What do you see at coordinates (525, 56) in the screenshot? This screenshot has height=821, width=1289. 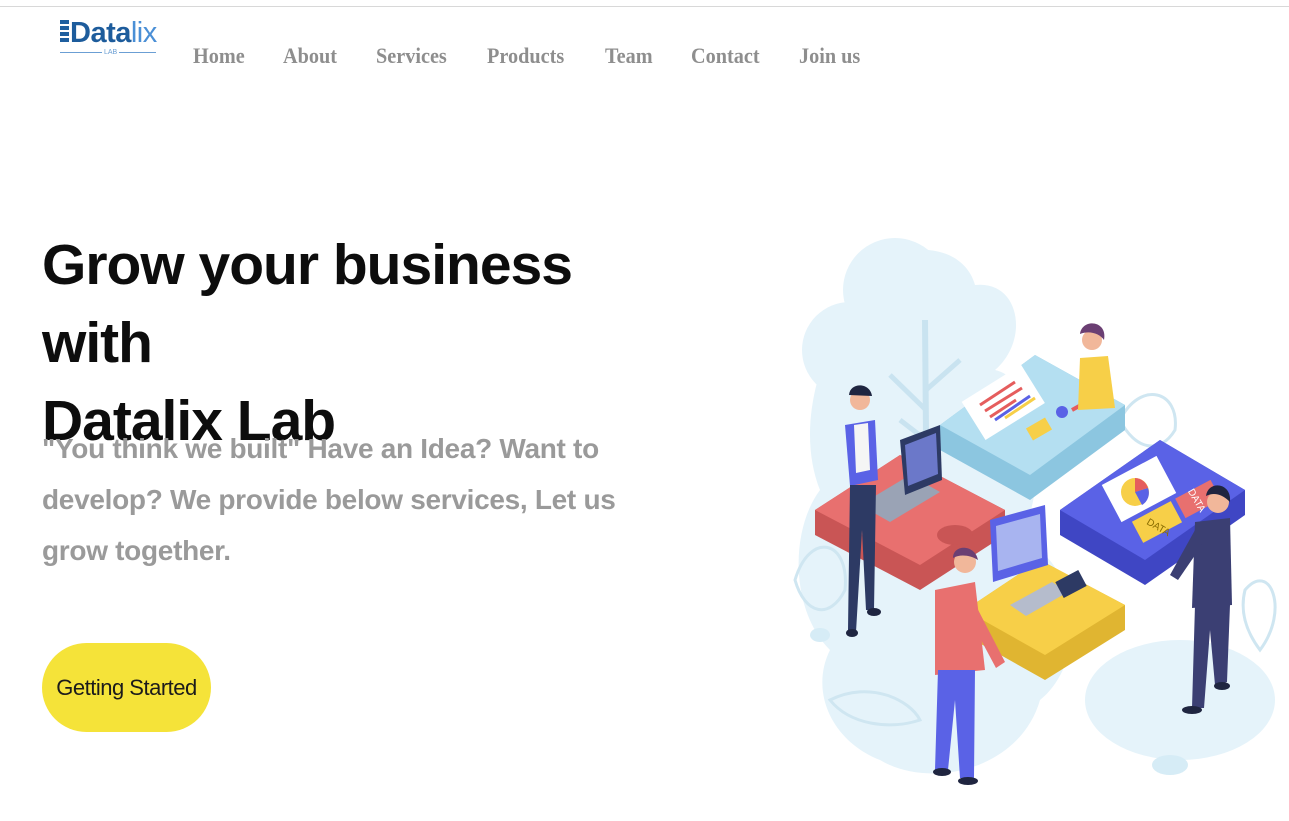 I see `nav-products: Products` at bounding box center [525, 56].